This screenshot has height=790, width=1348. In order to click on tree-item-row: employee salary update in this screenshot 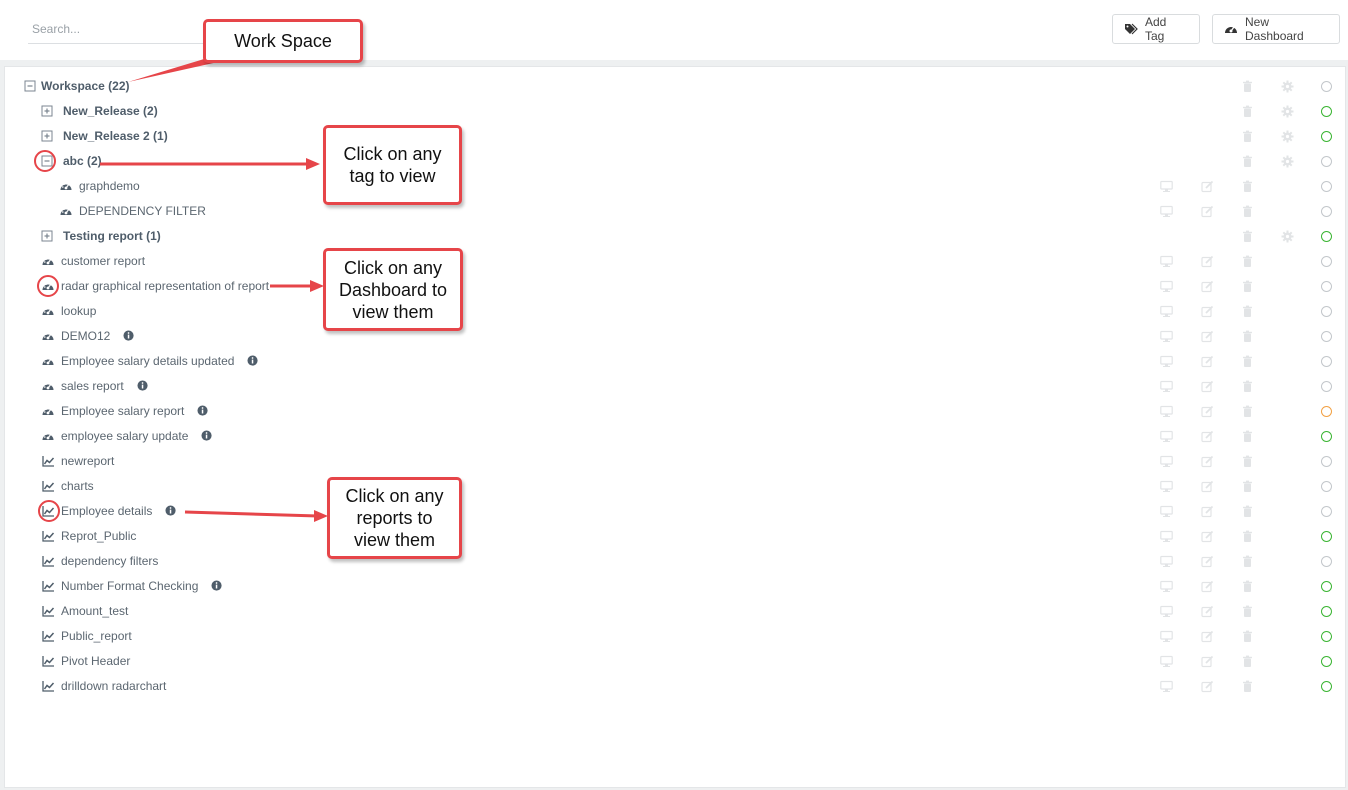, I will do `click(676, 436)`.